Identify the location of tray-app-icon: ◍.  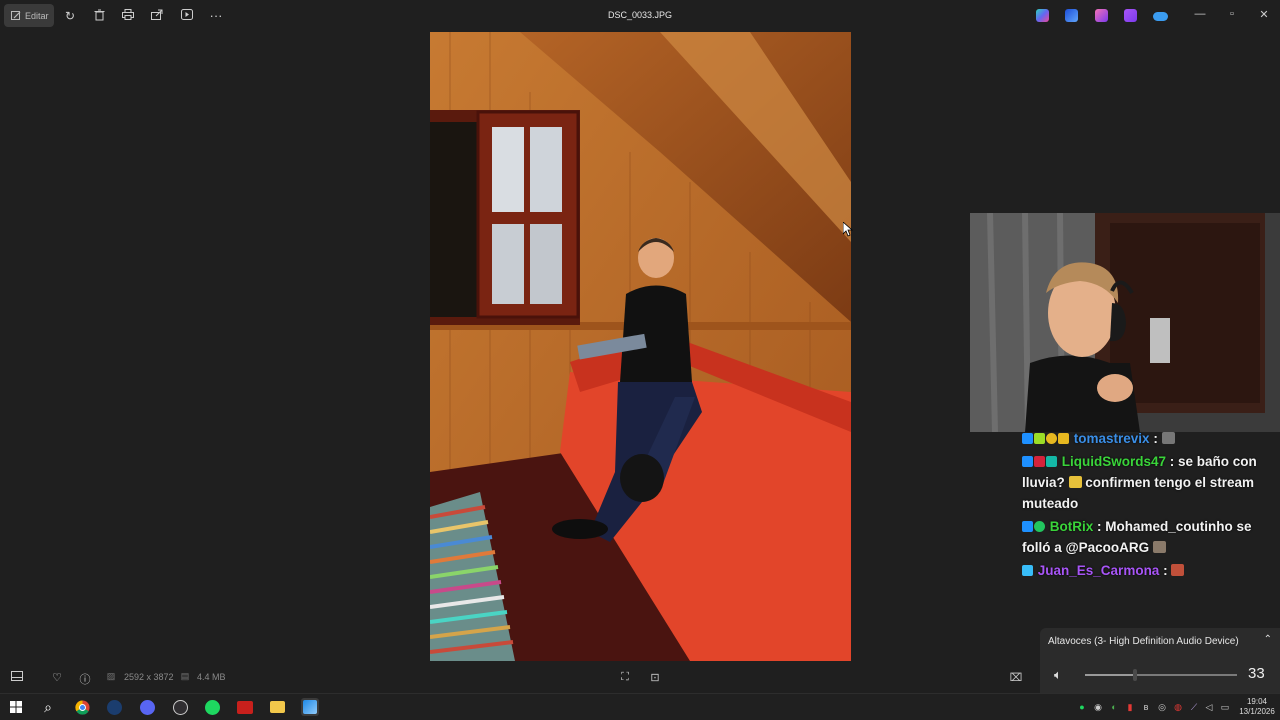
(1178, 707).